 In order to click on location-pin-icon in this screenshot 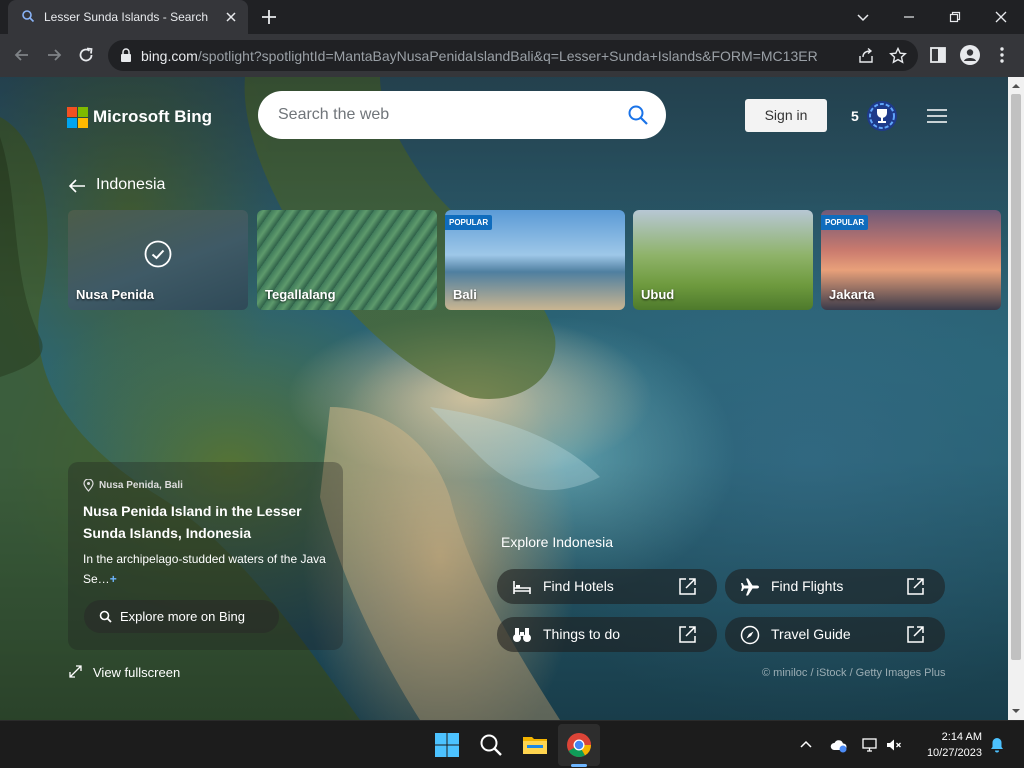, I will do `click(88, 485)`.